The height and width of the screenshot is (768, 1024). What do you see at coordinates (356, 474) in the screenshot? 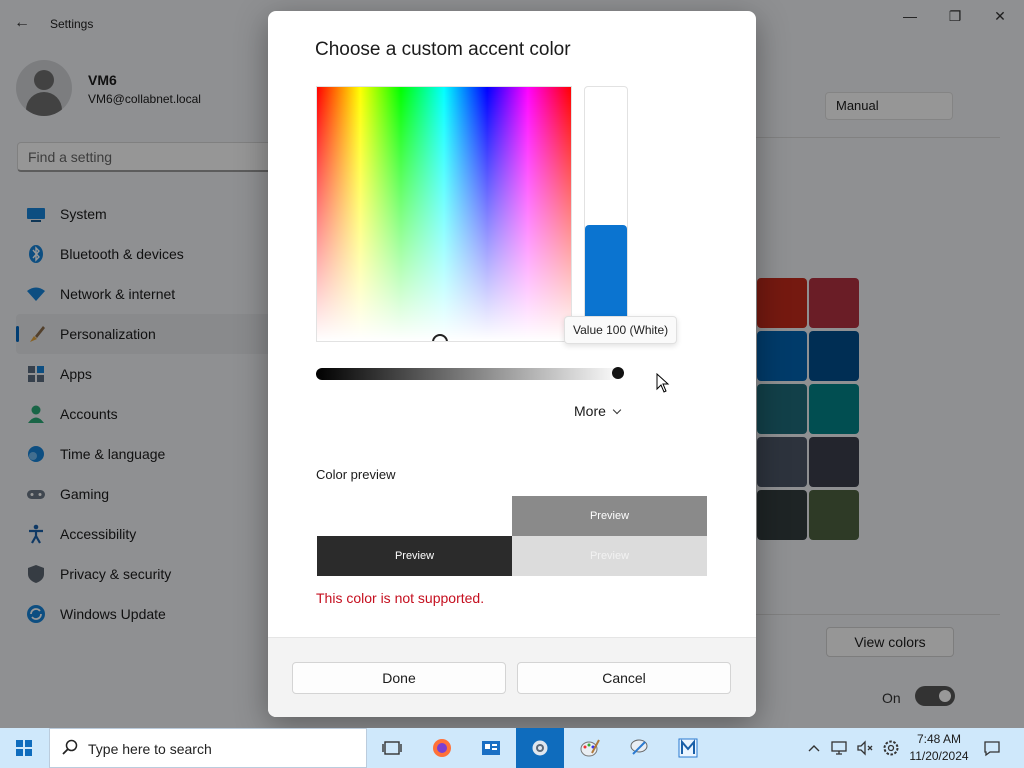
I see `color-preview-label: Color preview` at bounding box center [356, 474].